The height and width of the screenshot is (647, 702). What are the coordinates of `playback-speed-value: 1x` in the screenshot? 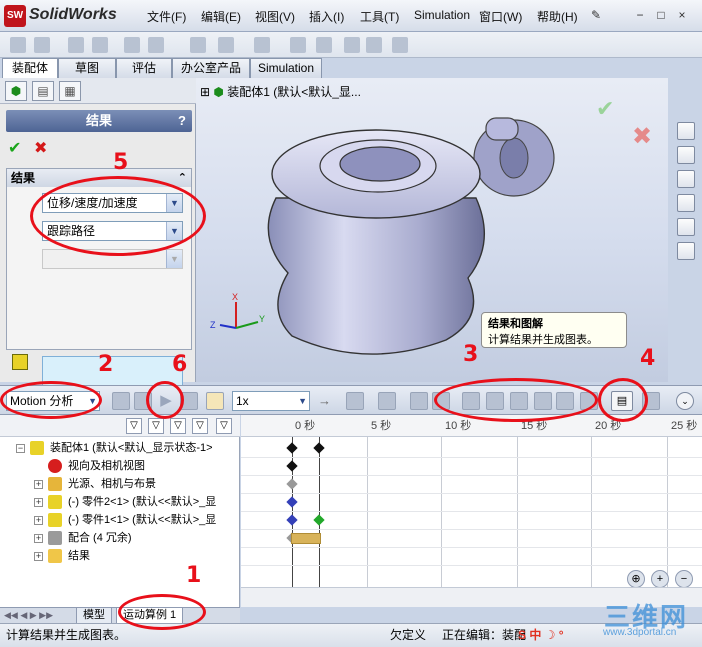 It's located at (242, 401).